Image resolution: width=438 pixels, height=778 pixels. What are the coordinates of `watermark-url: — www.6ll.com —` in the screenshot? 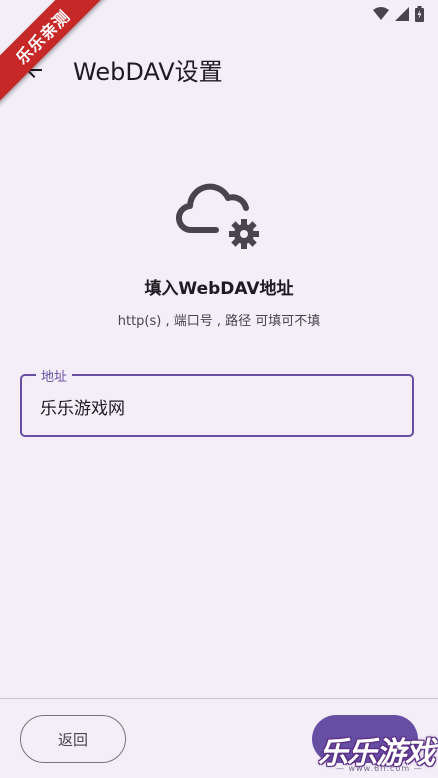 It's located at (379, 768).